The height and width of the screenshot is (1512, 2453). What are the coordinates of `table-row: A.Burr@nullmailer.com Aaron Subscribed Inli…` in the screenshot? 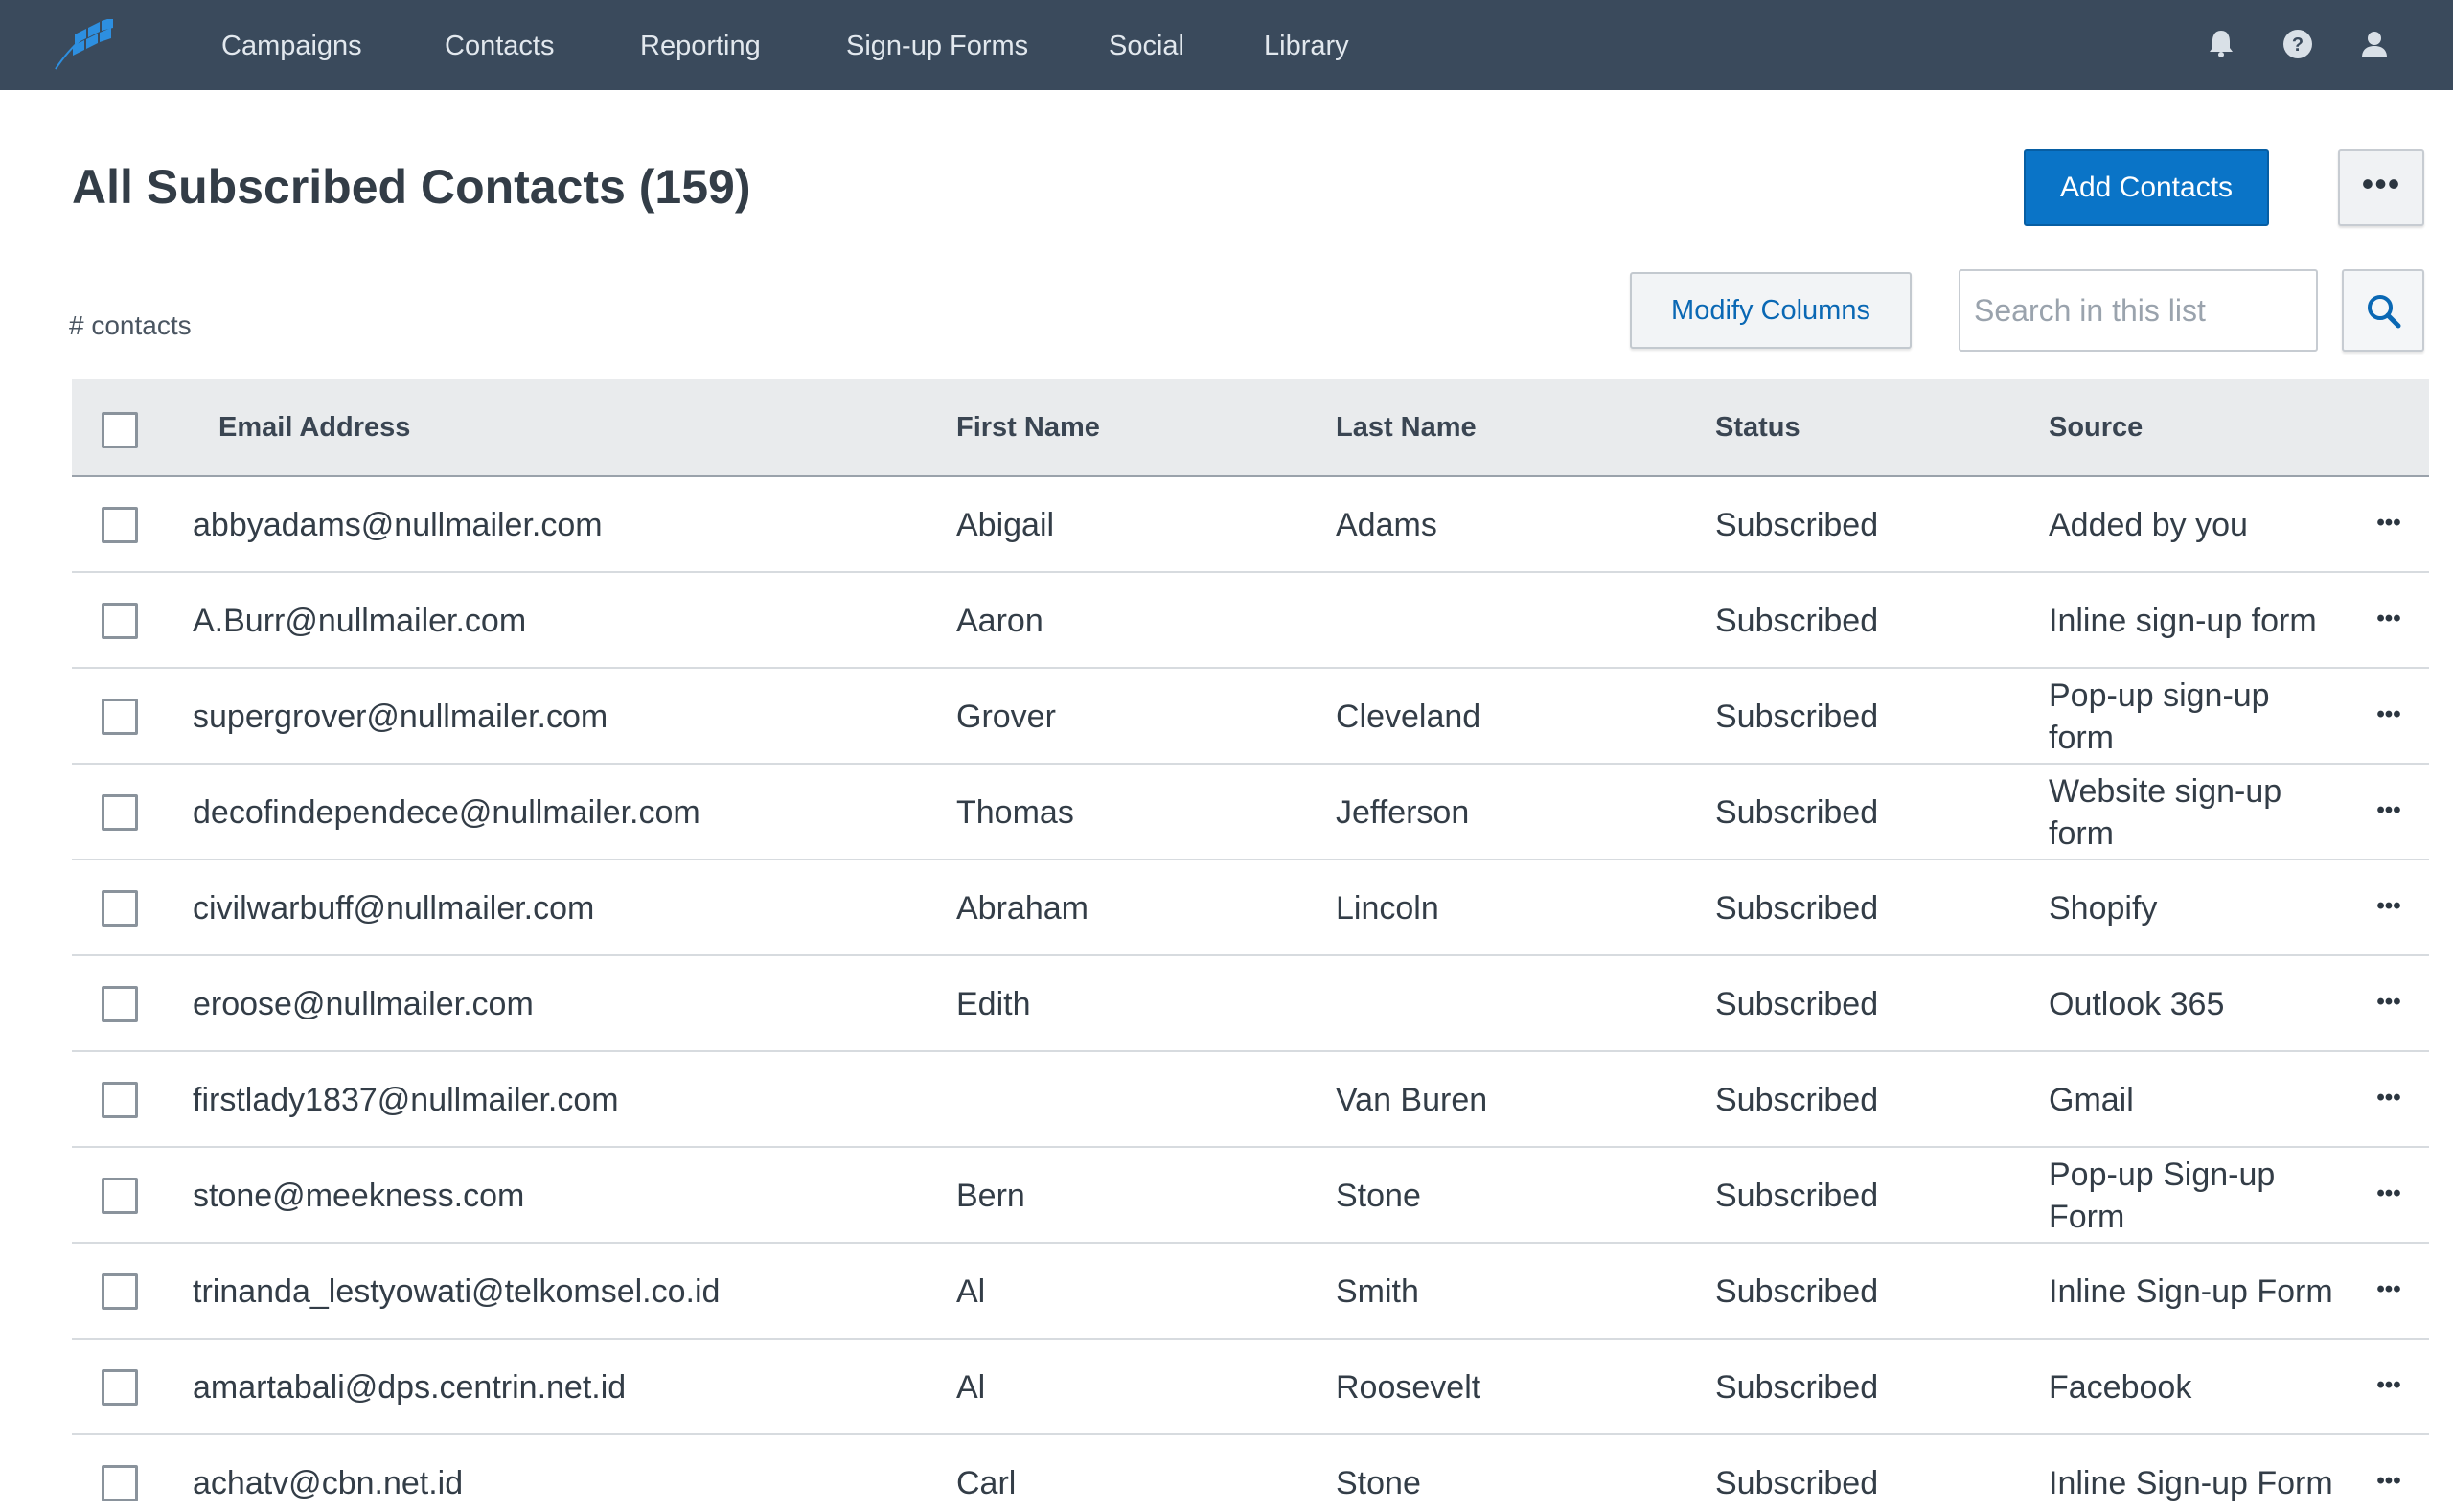 It's located at (1251, 621).